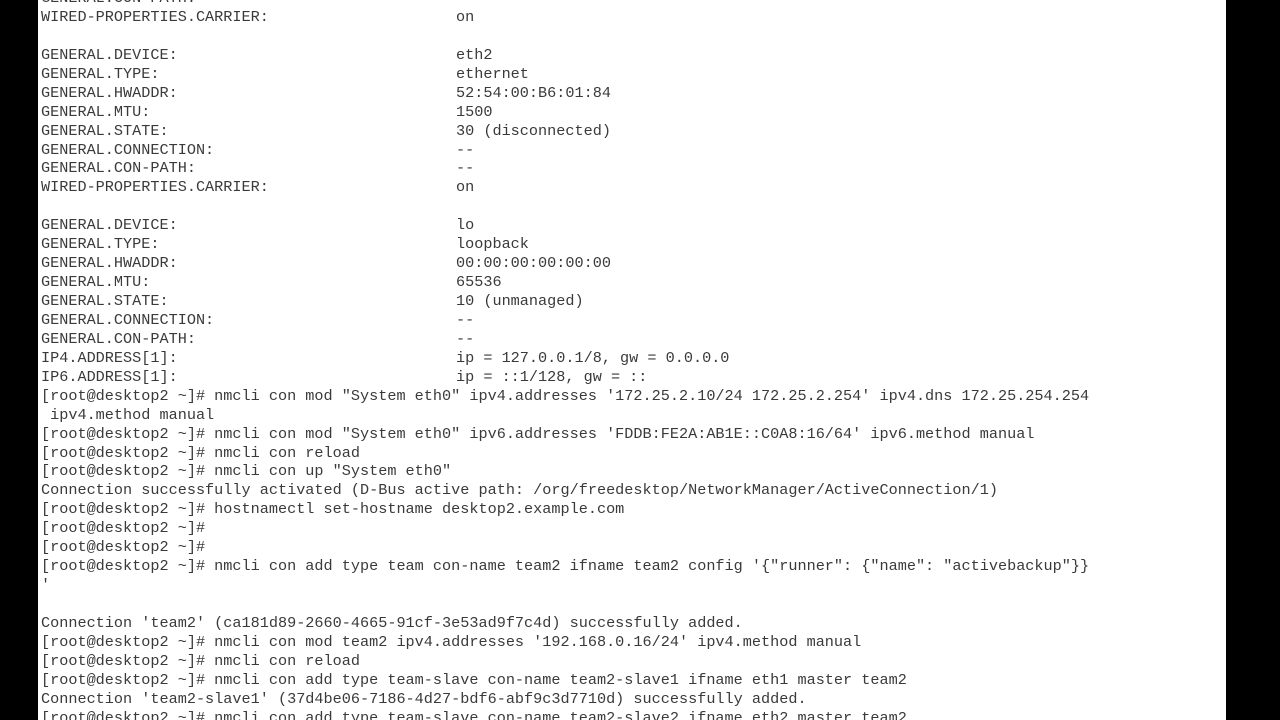 The image size is (1280, 720). I want to click on terminal-property-line: GENERAL.DEVICE: eth2, so click(633, 55).